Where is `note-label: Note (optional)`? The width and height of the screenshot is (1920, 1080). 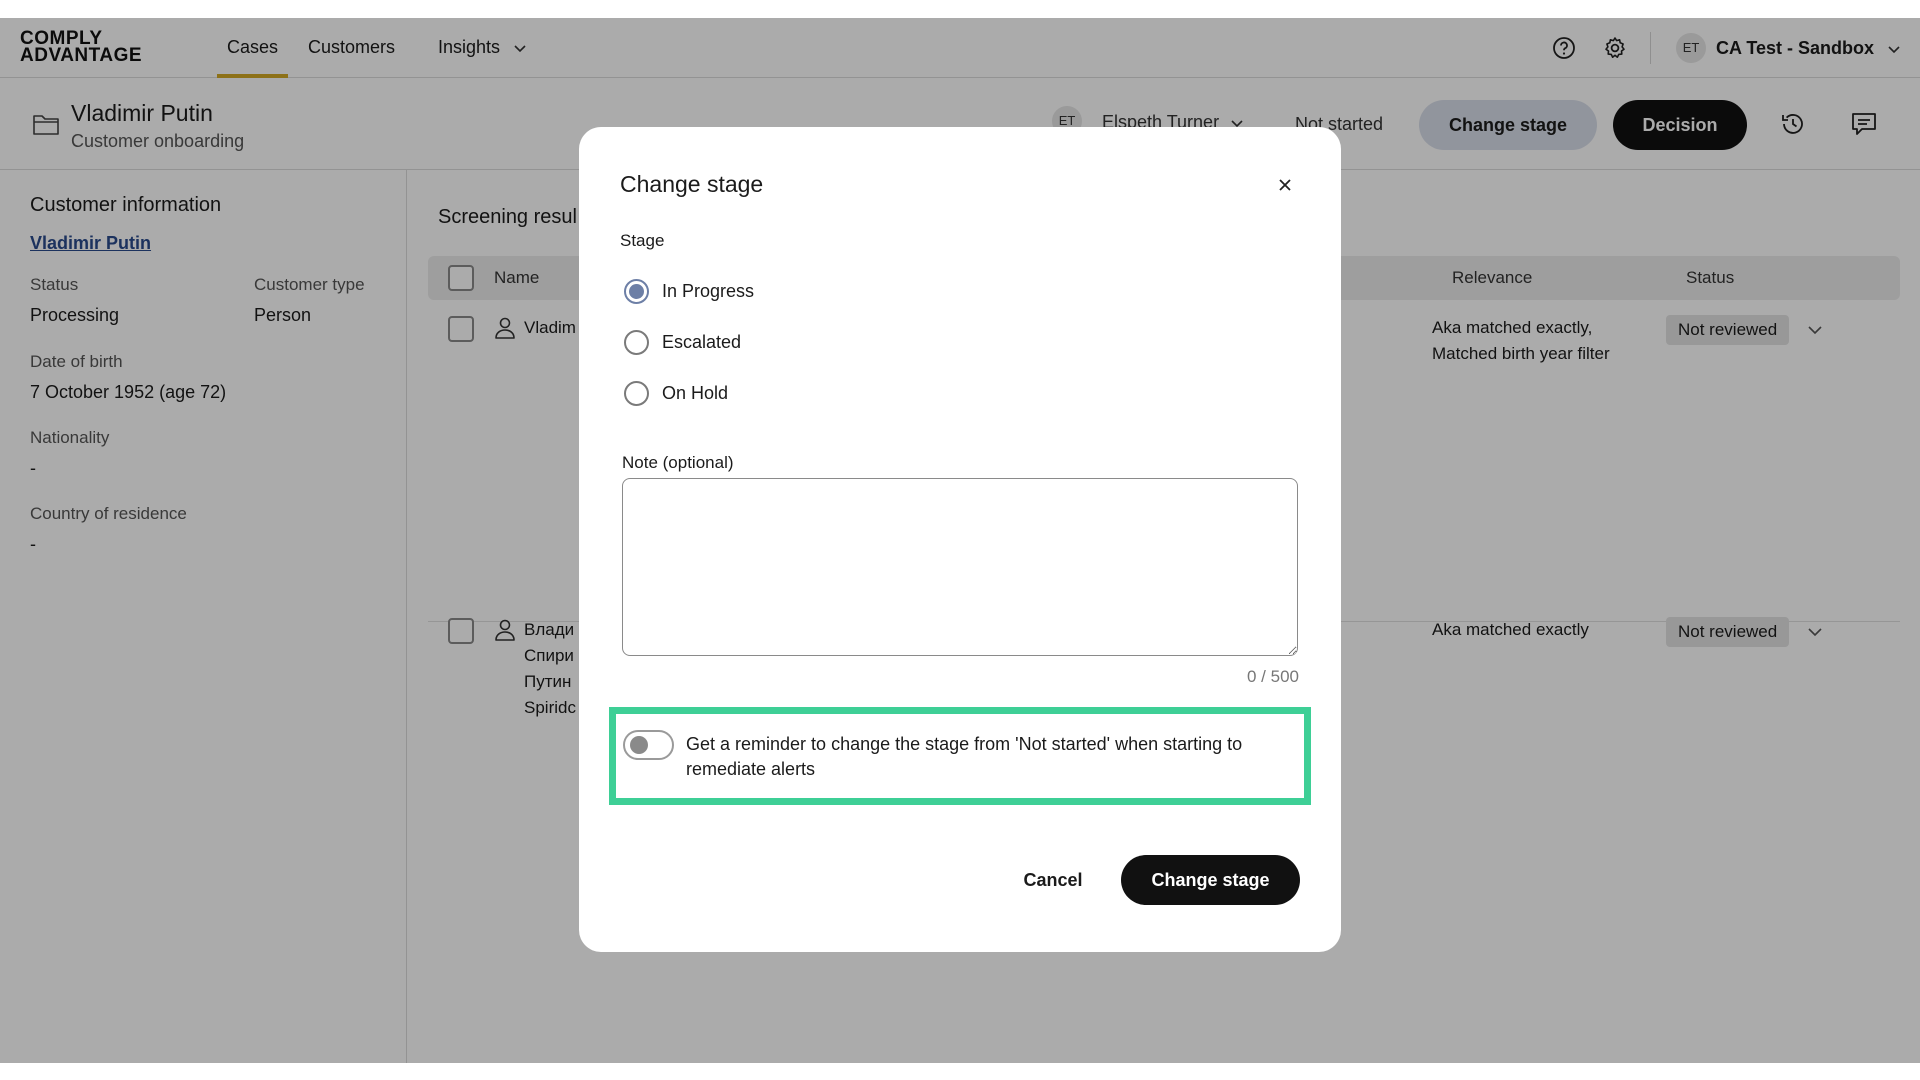 note-label: Note (optional) is located at coordinates (678, 462).